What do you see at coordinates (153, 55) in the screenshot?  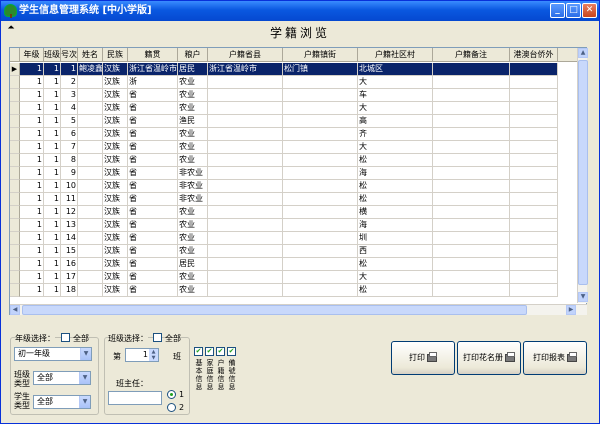 I see `column-header: 籍贯` at bounding box center [153, 55].